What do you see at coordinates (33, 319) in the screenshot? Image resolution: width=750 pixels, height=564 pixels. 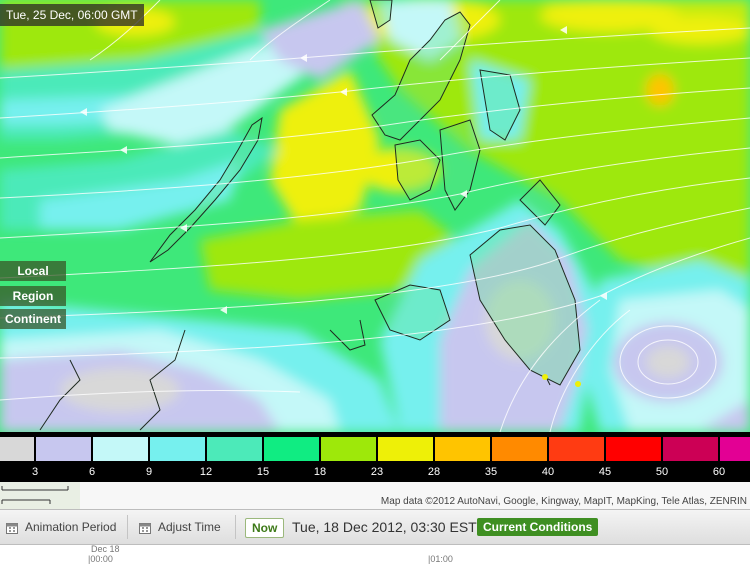 I see `continent-zoom-button: Continent` at bounding box center [33, 319].